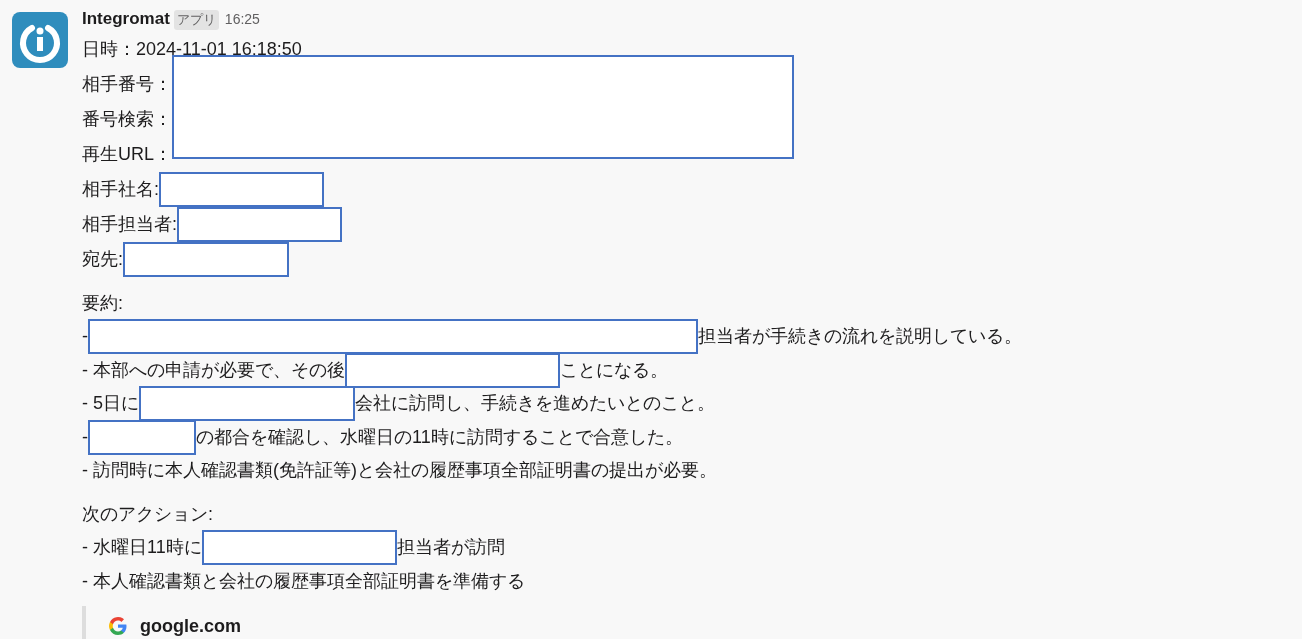  Describe the element at coordinates (535, 404) in the screenshot. I see `summary-text: 会社に訪問し、手続きを進めたいとのこと。` at that location.